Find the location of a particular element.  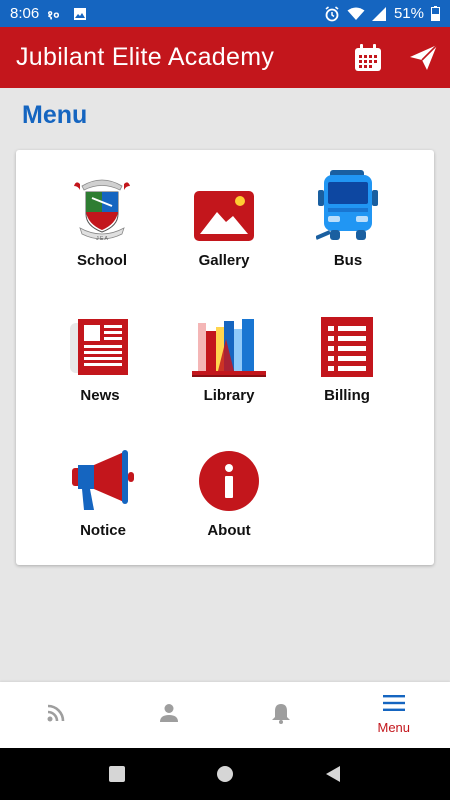

app-title: Jubilant Elite Academy is located at coordinates (145, 57).